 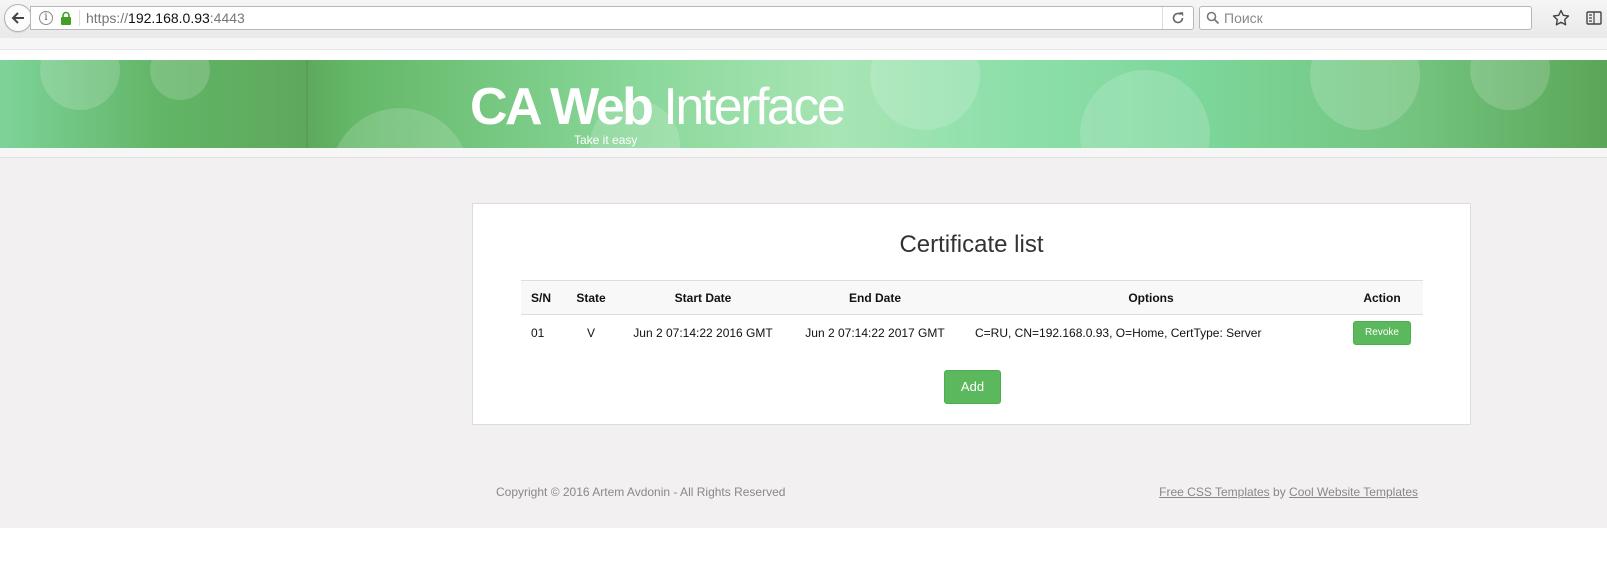 I want to click on reload-button, so click(x=1177, y=18).